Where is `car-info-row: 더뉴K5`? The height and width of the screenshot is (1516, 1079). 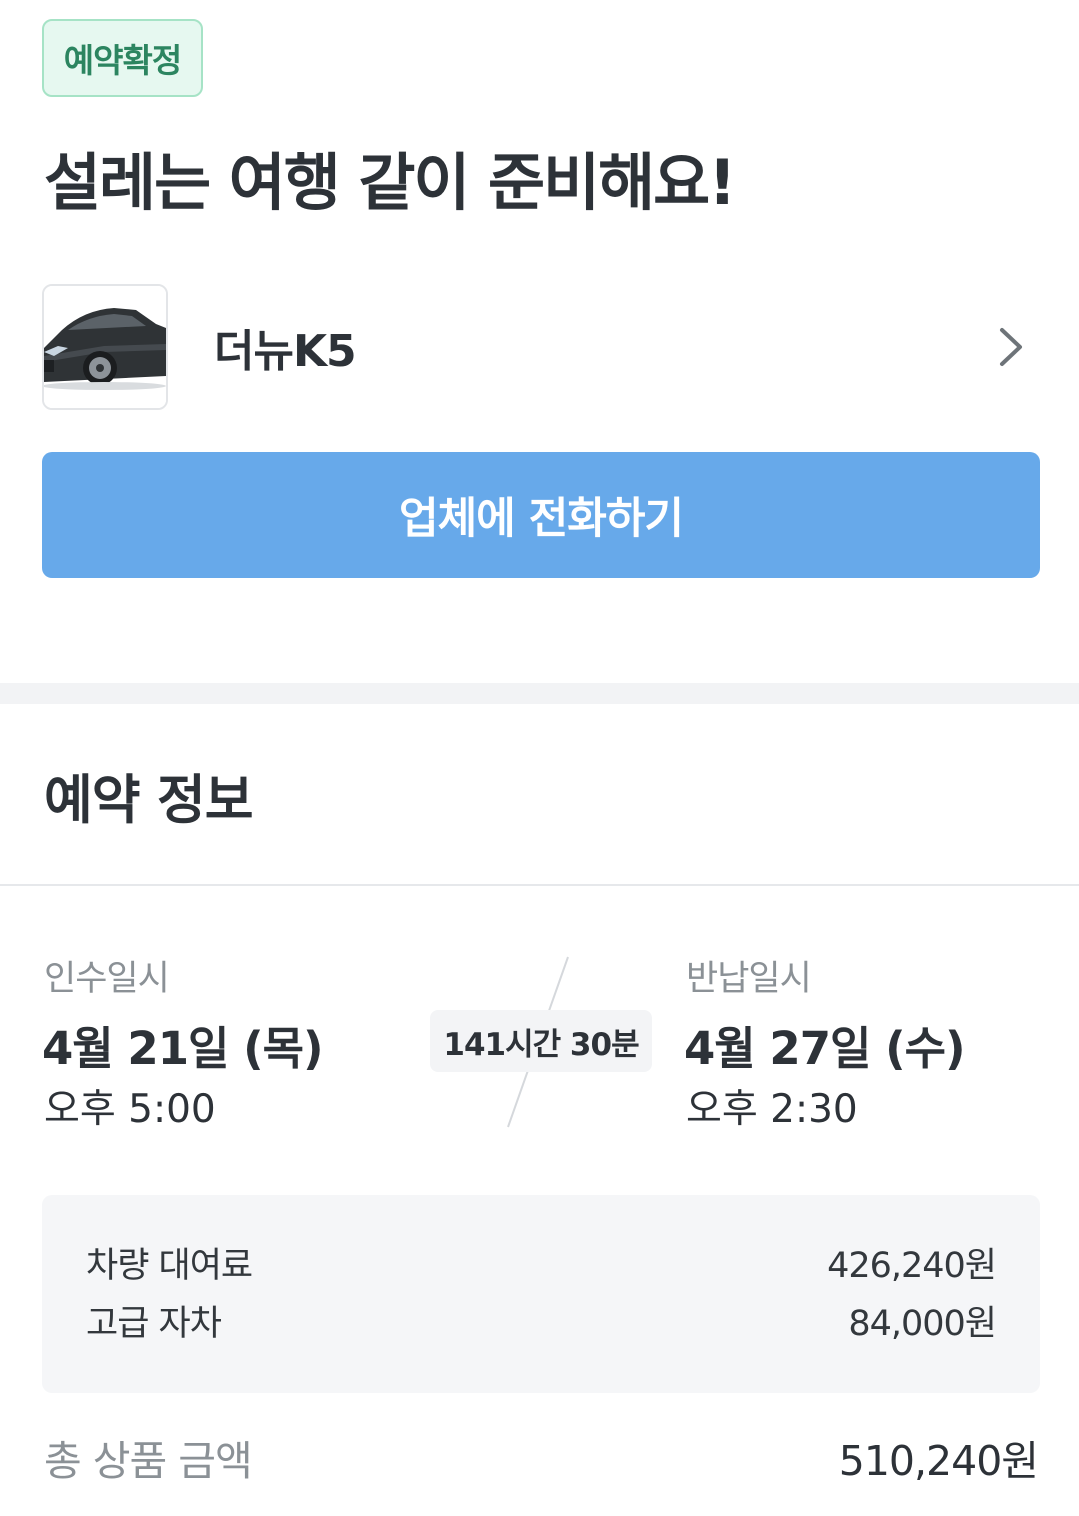 car-info-row: 더뉴K5 is located at coordinates (541, 347).